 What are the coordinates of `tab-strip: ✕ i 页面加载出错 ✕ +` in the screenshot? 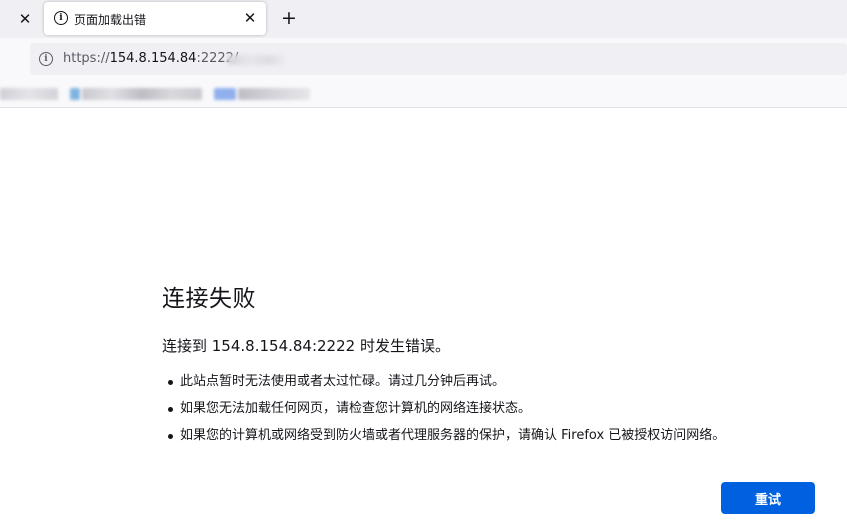 It's located at (423, 19).